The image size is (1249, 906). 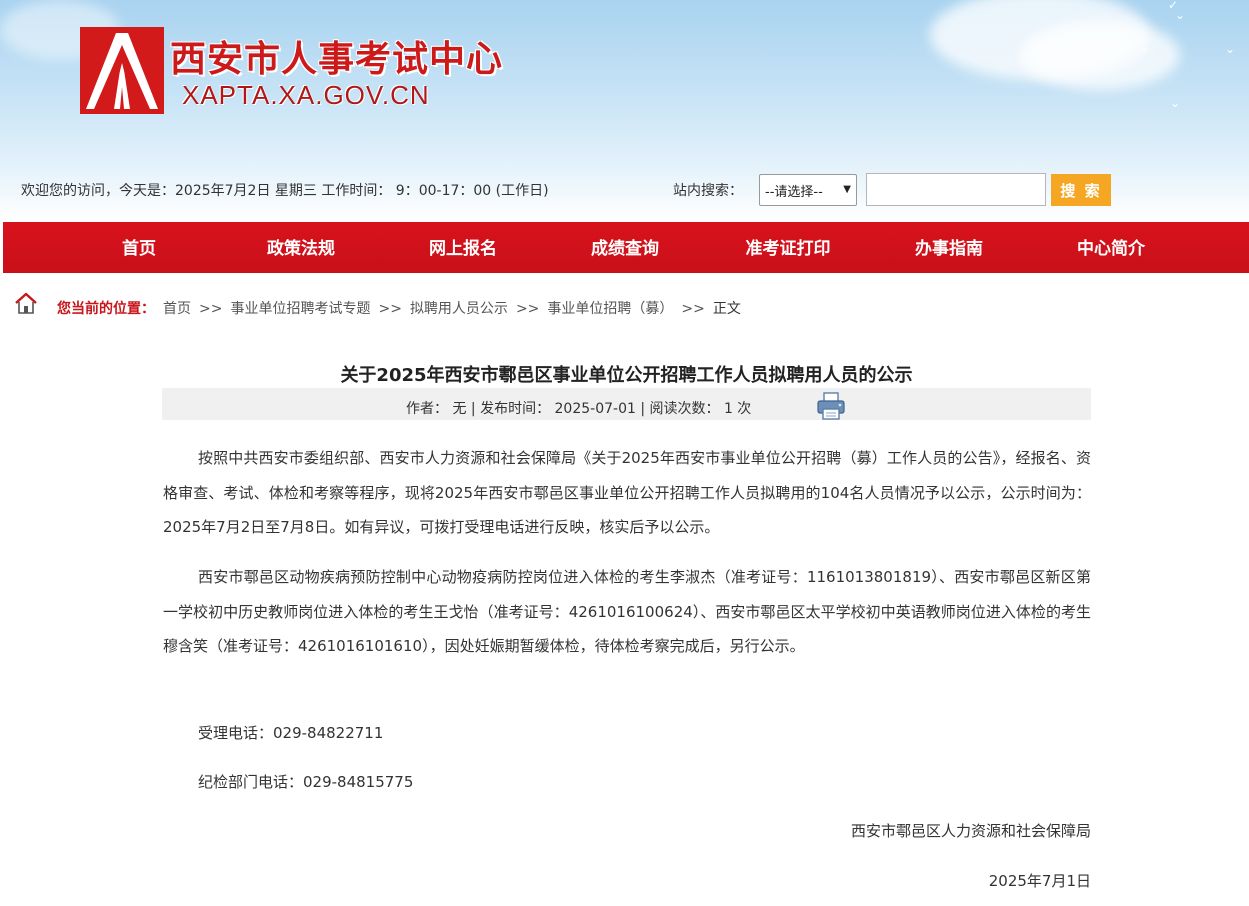 What do you see at coordinates (1081, 190) in the screenshot?
I see `search-button: 搜 索` at bounding box center [1081, 190].